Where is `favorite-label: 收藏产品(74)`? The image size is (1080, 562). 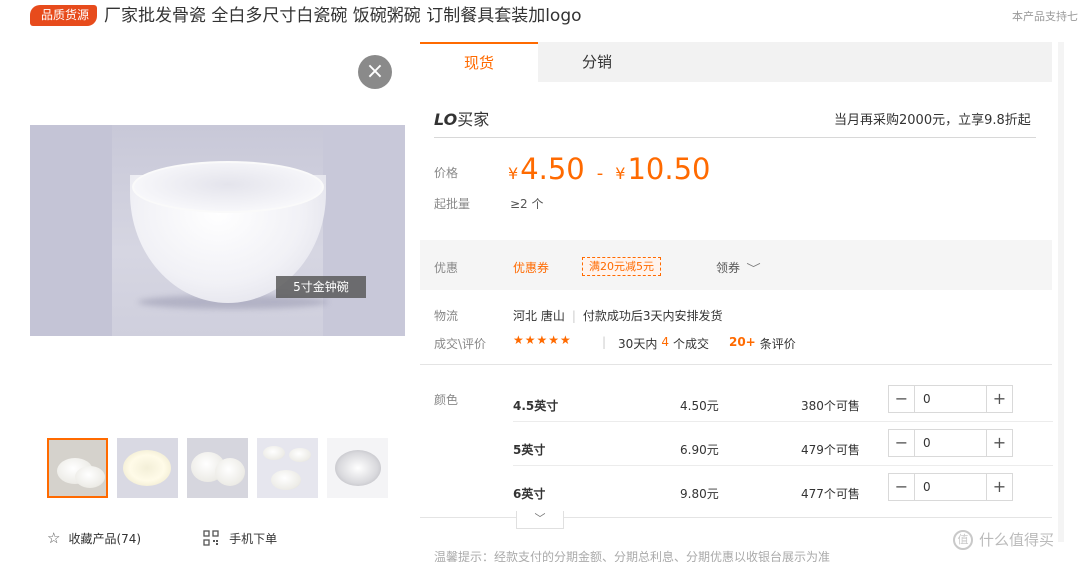
favorite-label: 收藏产品(74) is located at coordinates (105, 538).